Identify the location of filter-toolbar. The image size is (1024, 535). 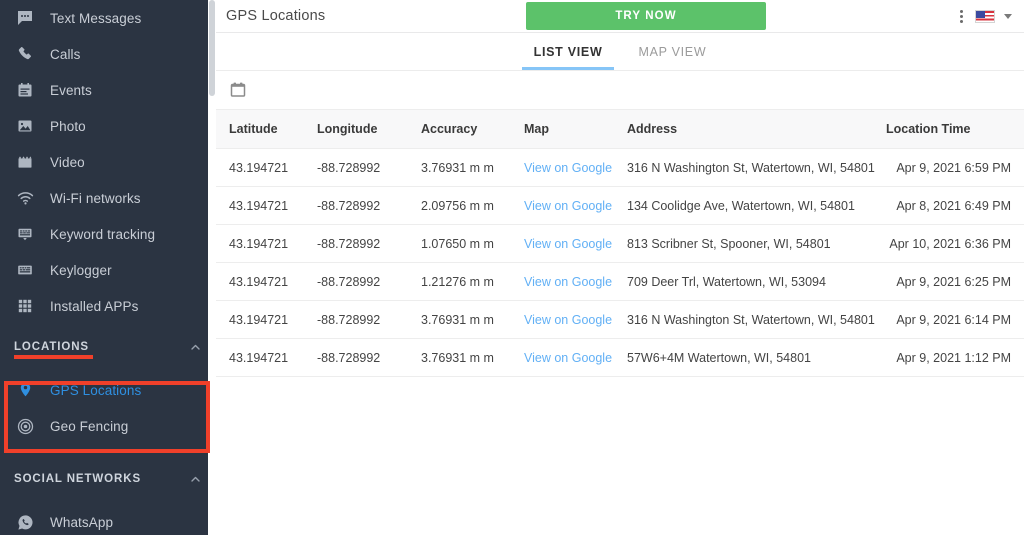
(620, 90).